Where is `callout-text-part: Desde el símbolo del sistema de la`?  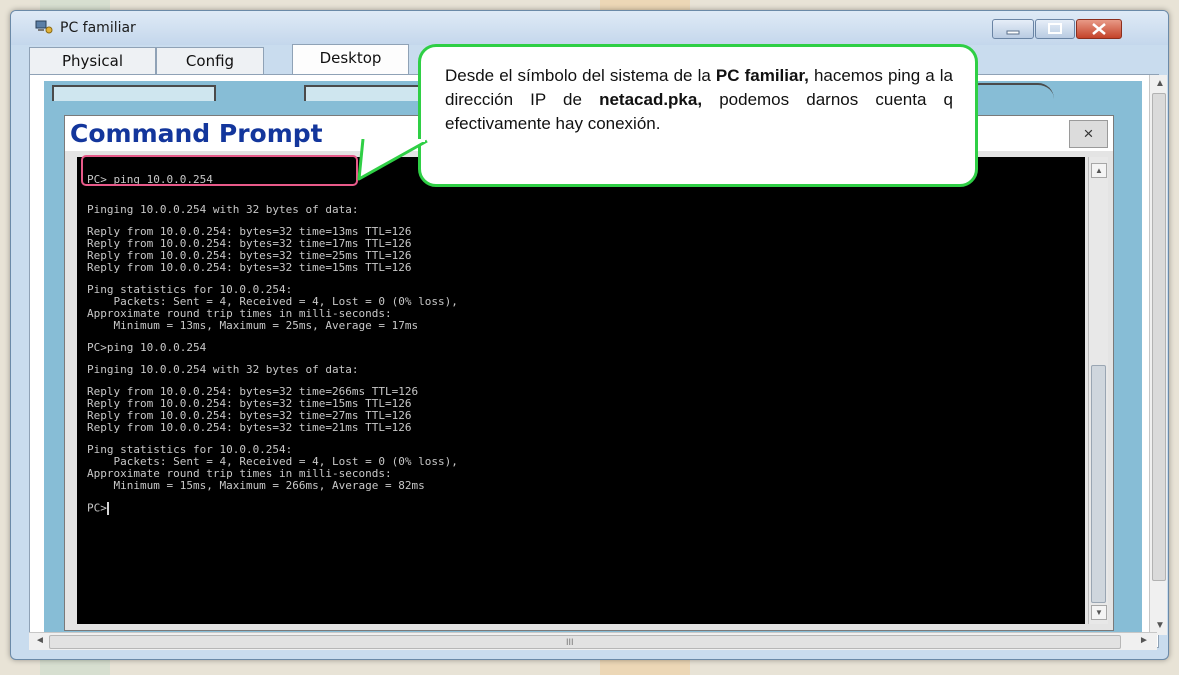 callout-text-part: Desde el símbolo del sistema de la is located at coordinates (580, 75).